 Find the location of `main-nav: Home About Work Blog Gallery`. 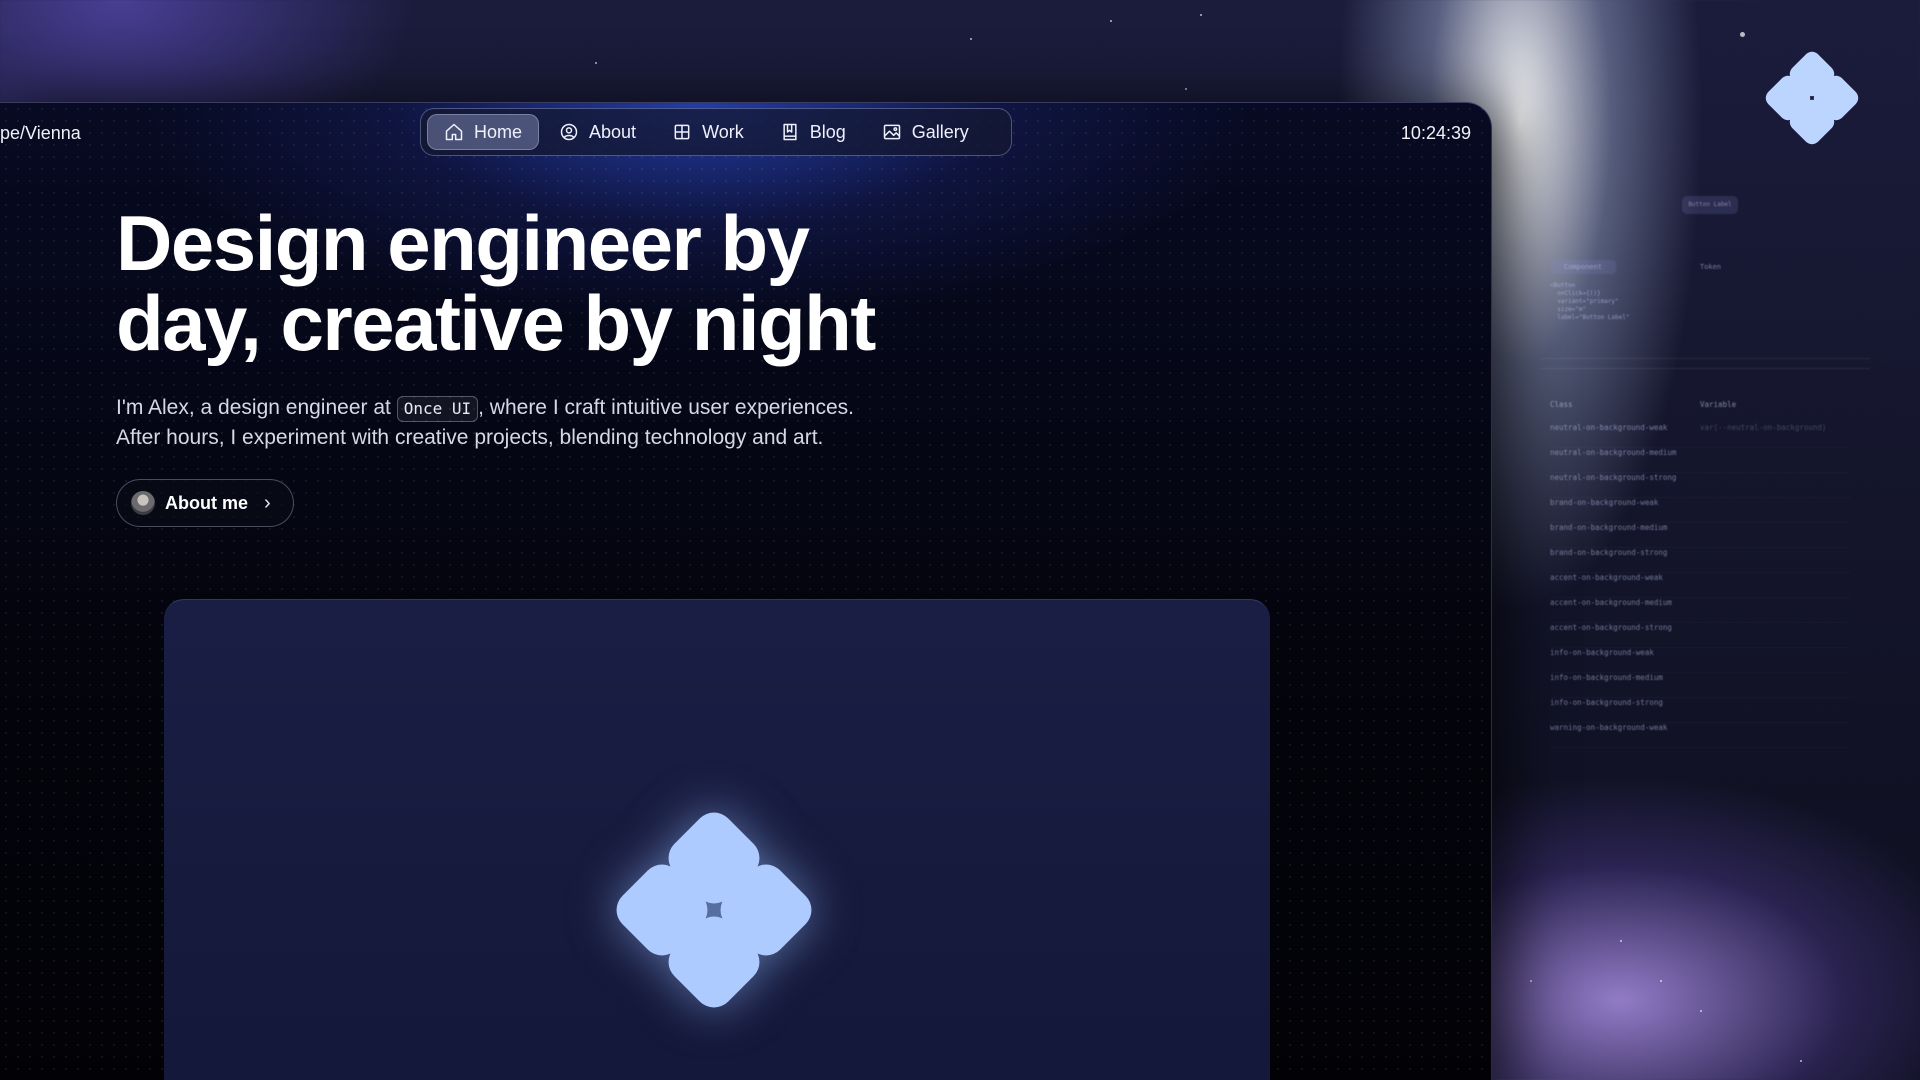

main-nav: Home About Work Blog Gallery is located at coordinates (716, 132).